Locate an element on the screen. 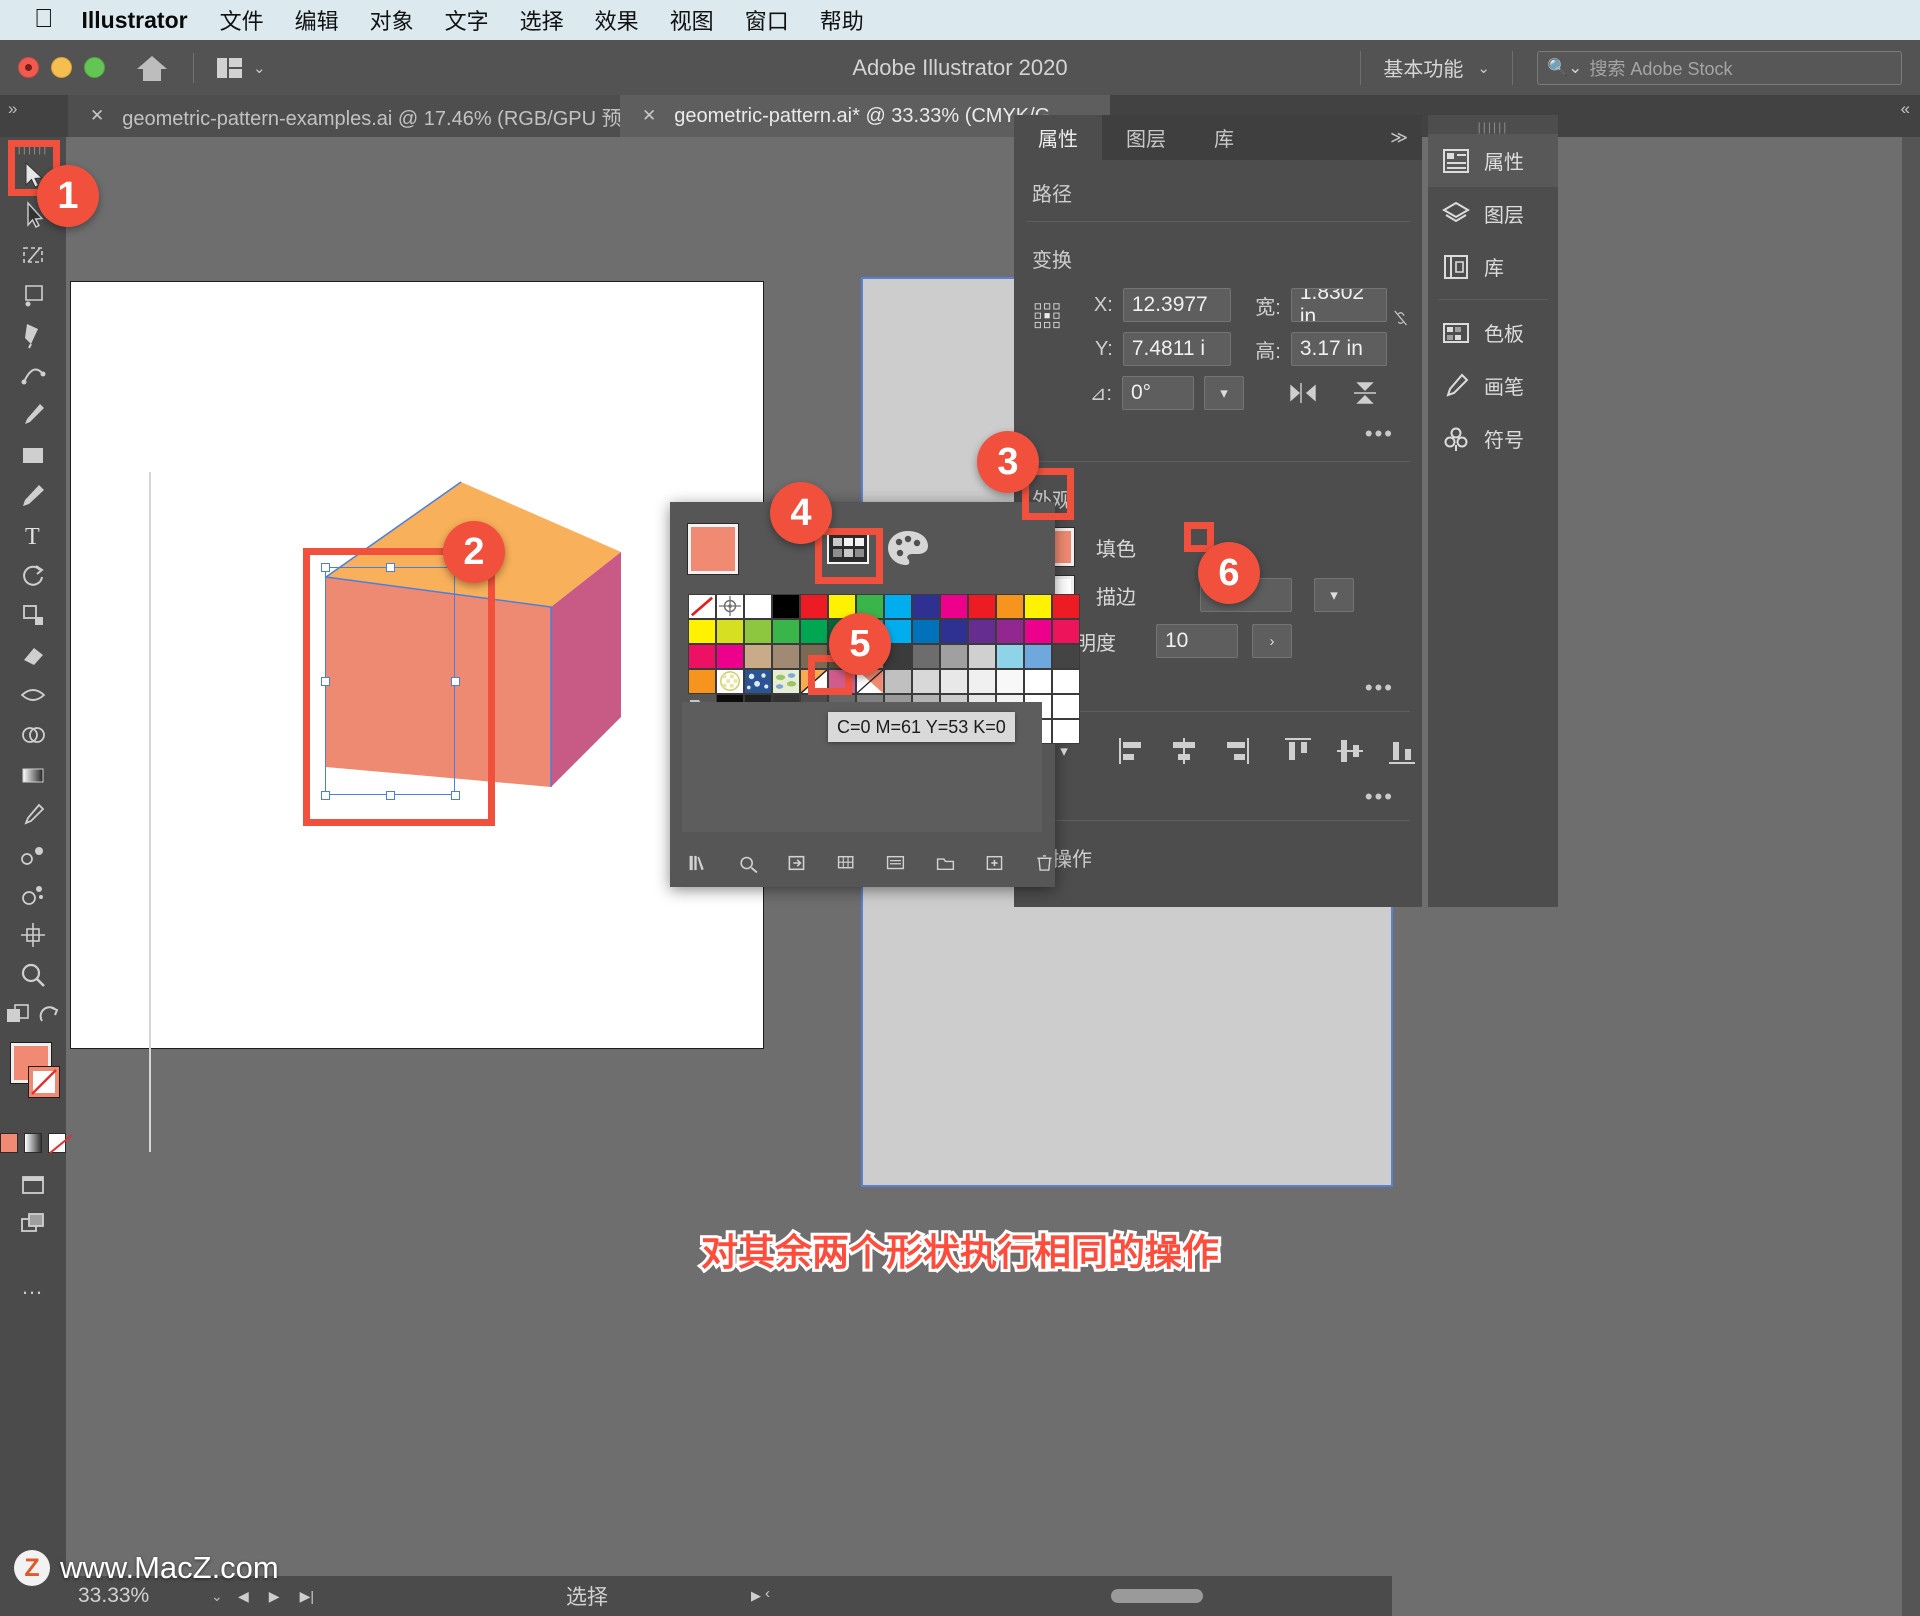 Image resolution: width=1920 pixels, height=1616 pixels. add-to-library-icon is located at coordinates (797, 863).